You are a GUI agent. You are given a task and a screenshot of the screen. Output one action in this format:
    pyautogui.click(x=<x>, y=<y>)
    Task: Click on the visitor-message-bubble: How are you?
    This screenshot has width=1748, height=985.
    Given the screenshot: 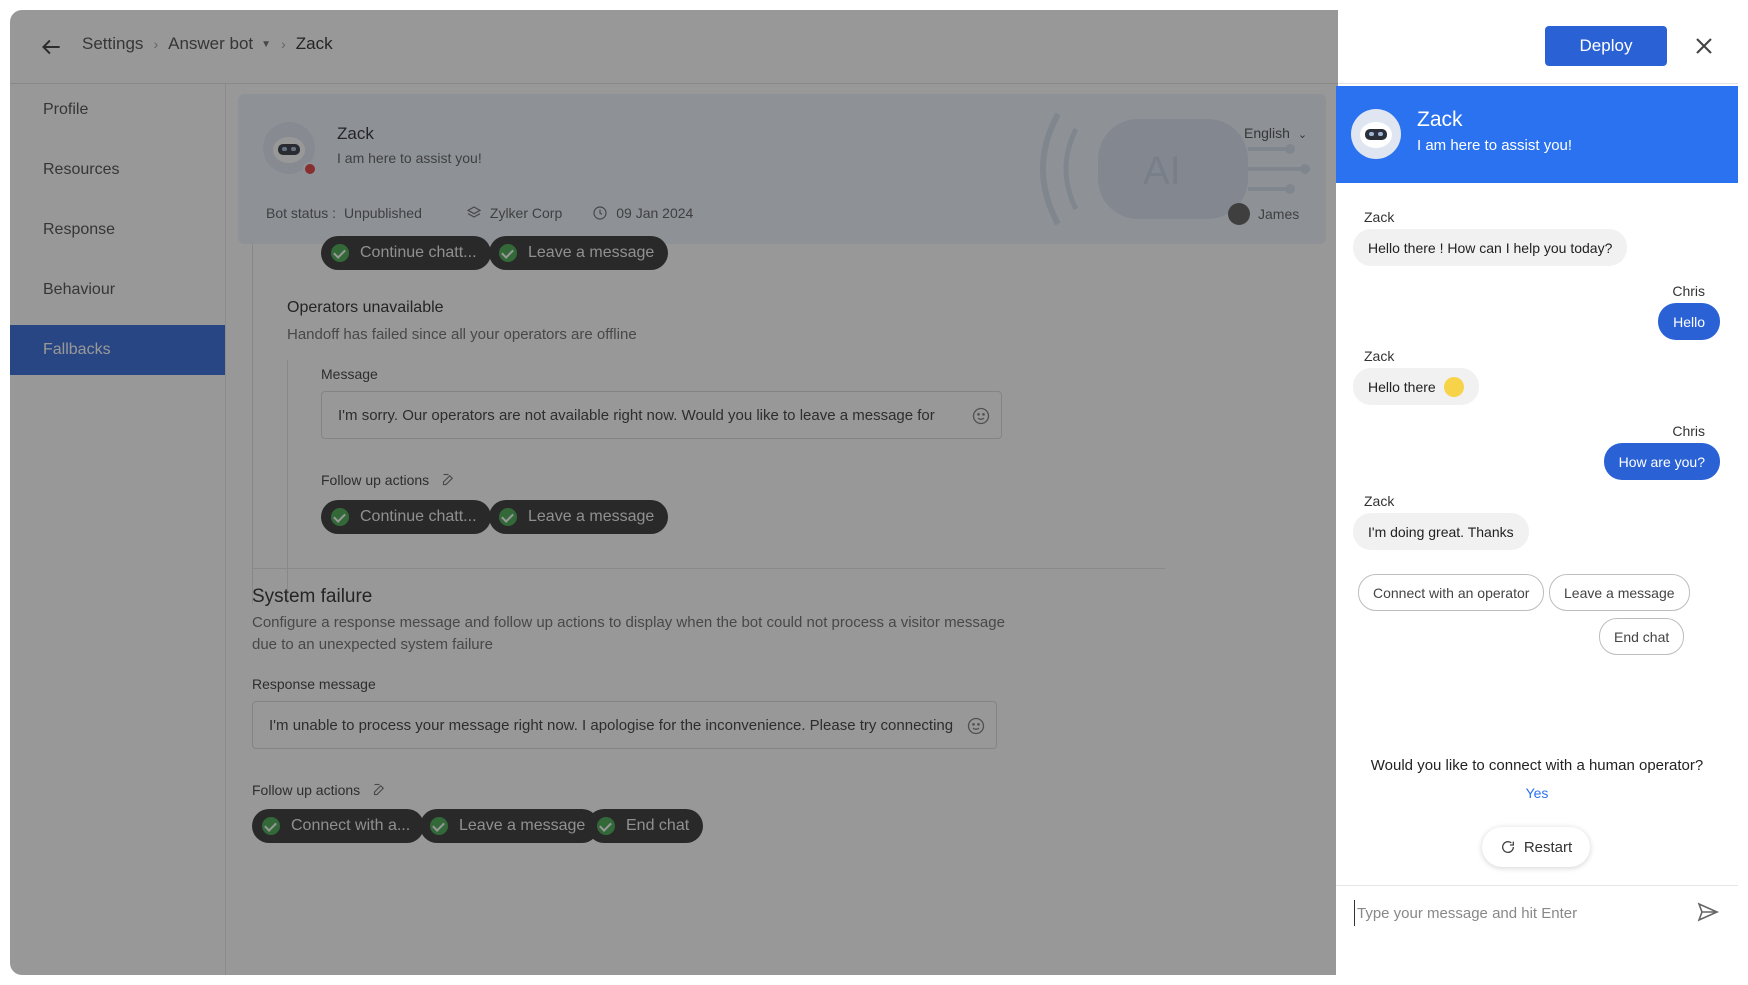 What is the action you would take?
    pyautogui.click(x=1661, y=461)
    